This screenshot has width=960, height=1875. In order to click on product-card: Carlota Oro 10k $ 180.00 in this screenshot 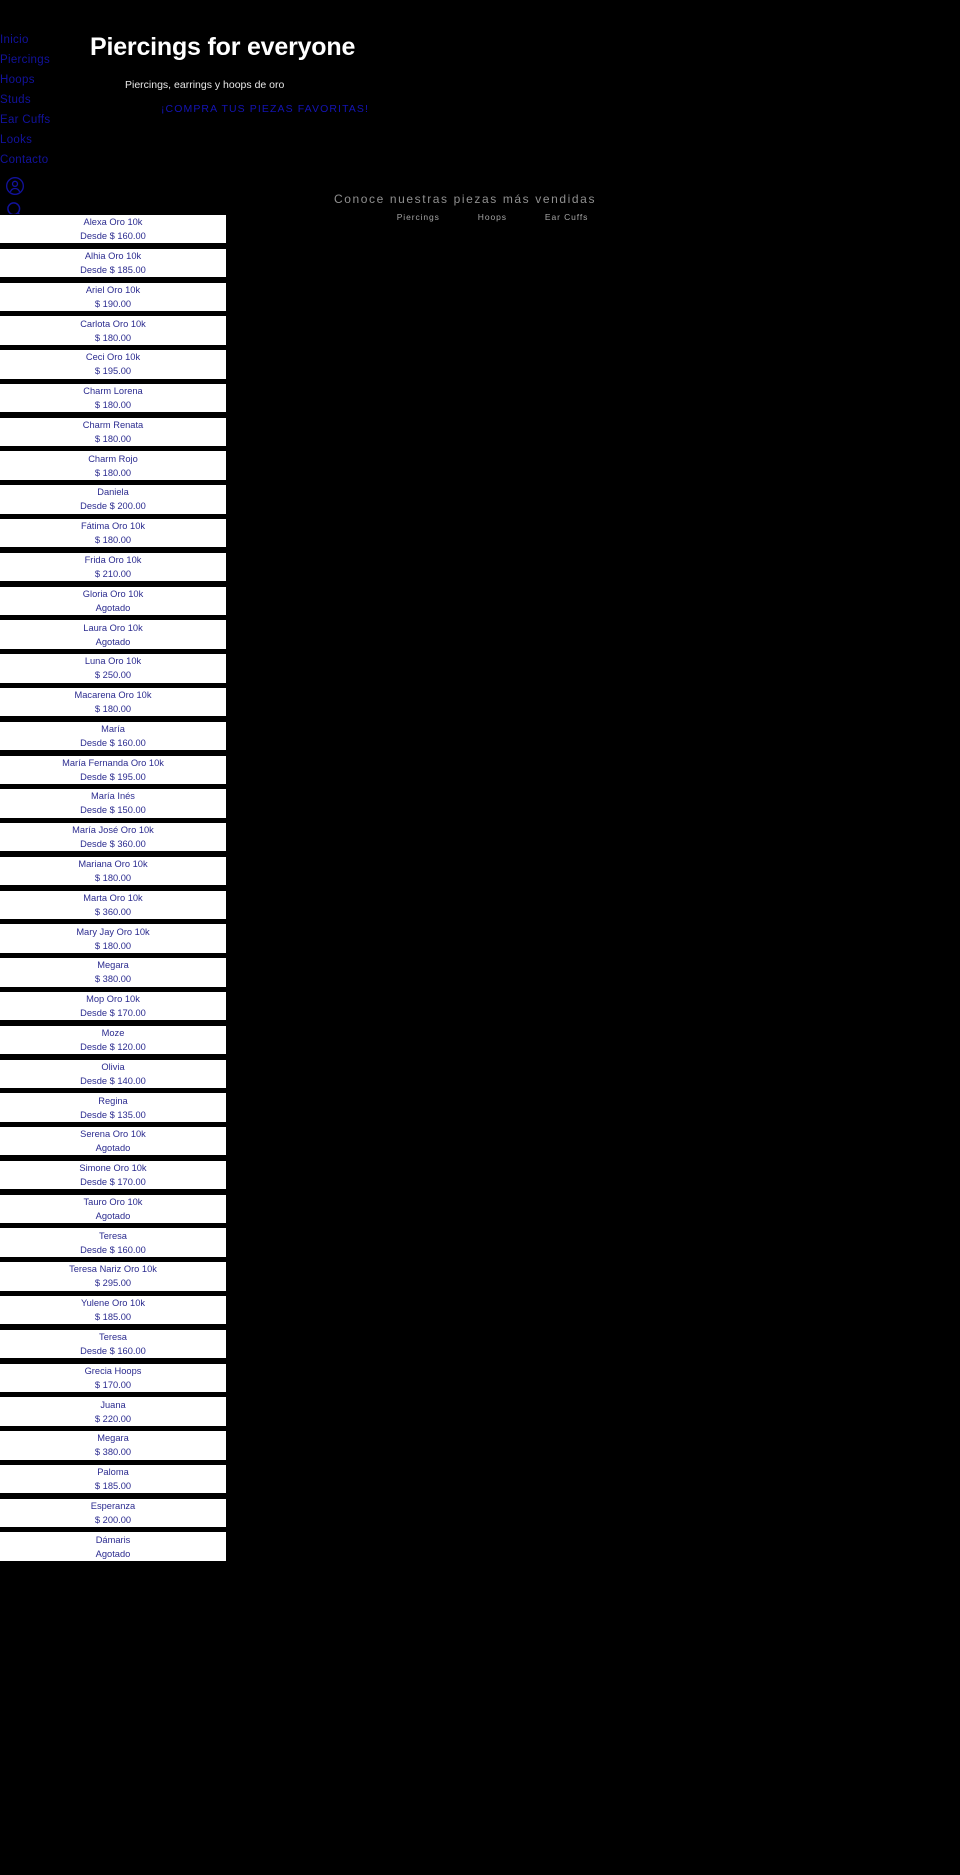, I will do `click(113, 330)`.